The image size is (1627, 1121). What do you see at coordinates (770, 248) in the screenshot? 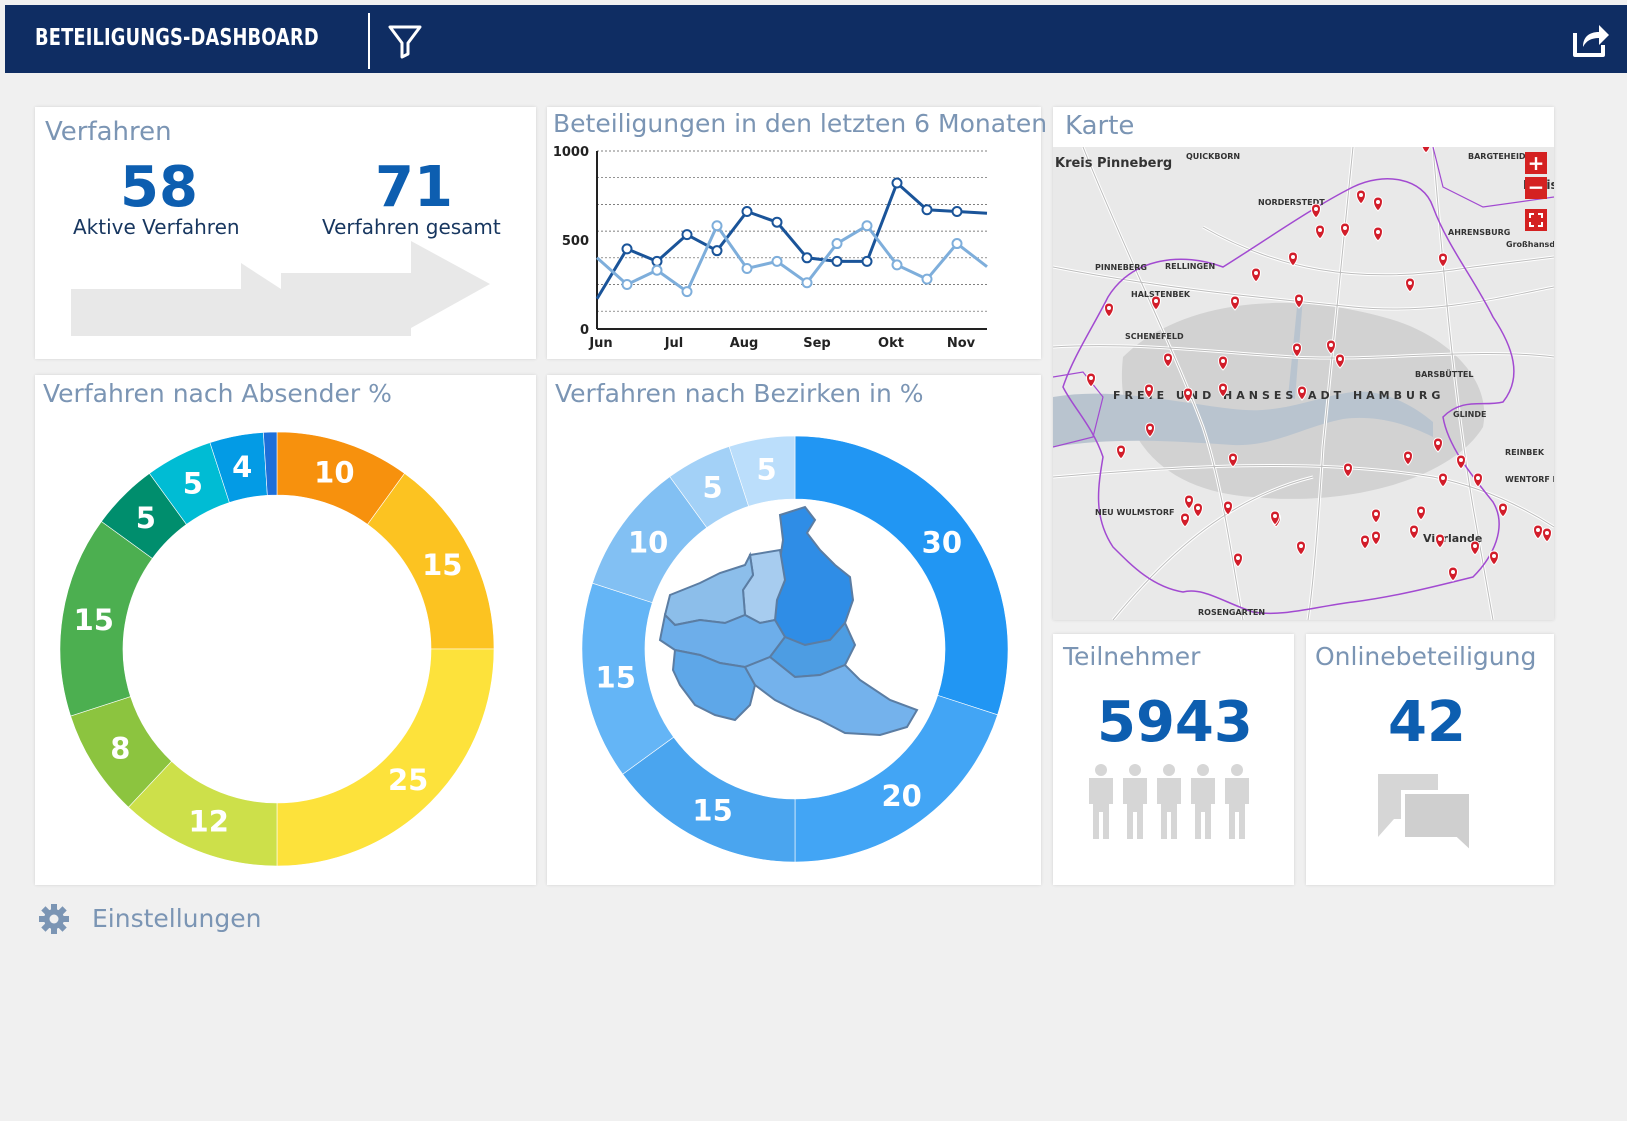
I see `line-chart: 0 500 1000 Jun Jul Aug Sep Okt Nov` at bounding box center [770, 248].